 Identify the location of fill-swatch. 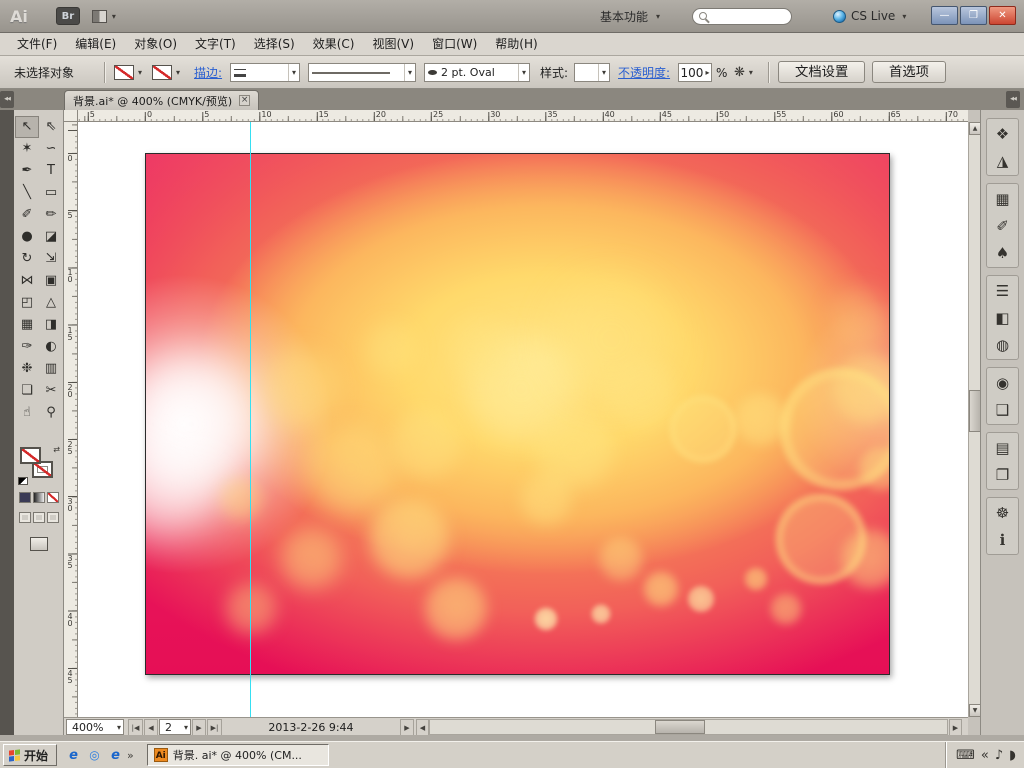
(30, 455).